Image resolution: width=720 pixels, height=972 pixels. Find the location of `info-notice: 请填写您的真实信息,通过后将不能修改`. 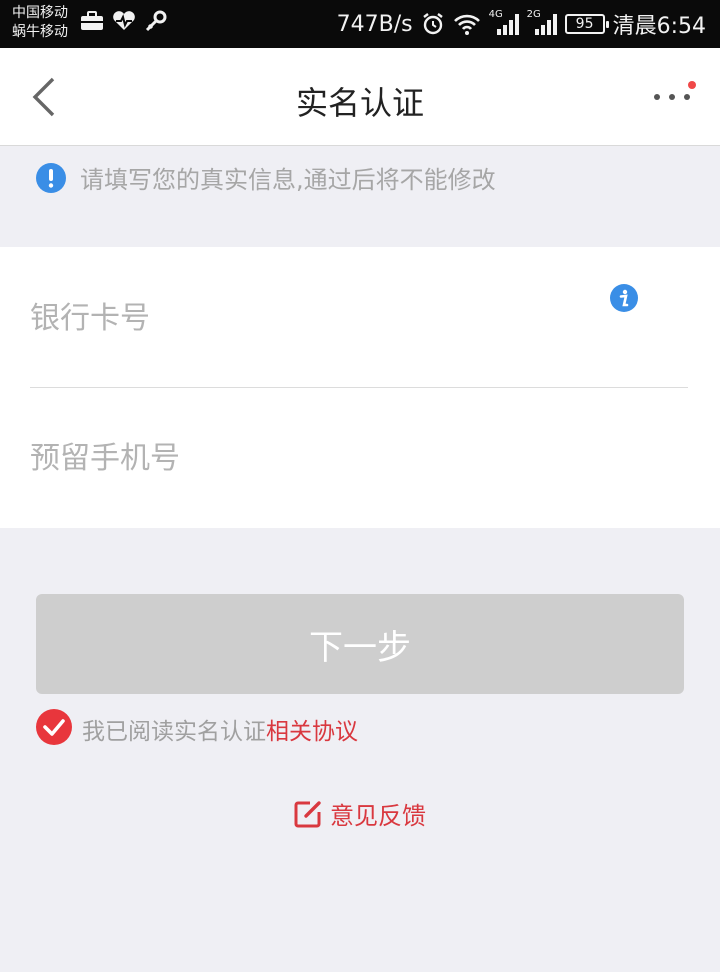

info-notice: 请填写您的真实信息,通过后将不能修改 is located at coordinates (266, 177).